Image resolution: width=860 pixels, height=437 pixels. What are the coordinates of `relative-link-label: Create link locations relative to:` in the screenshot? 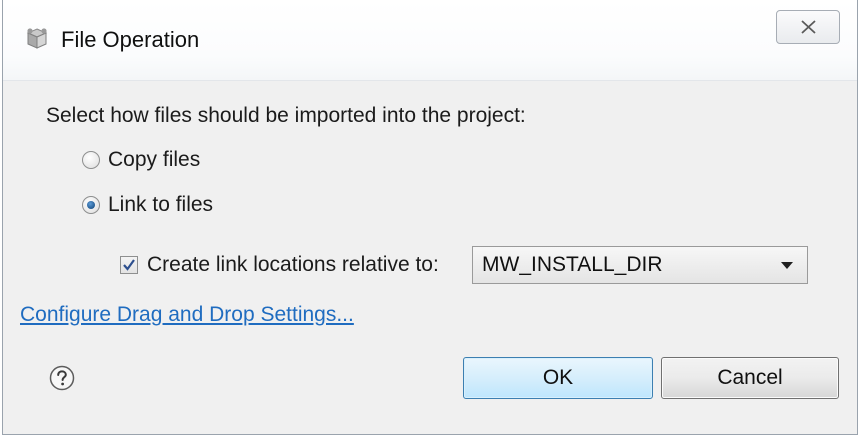 It's located at (293, 265).